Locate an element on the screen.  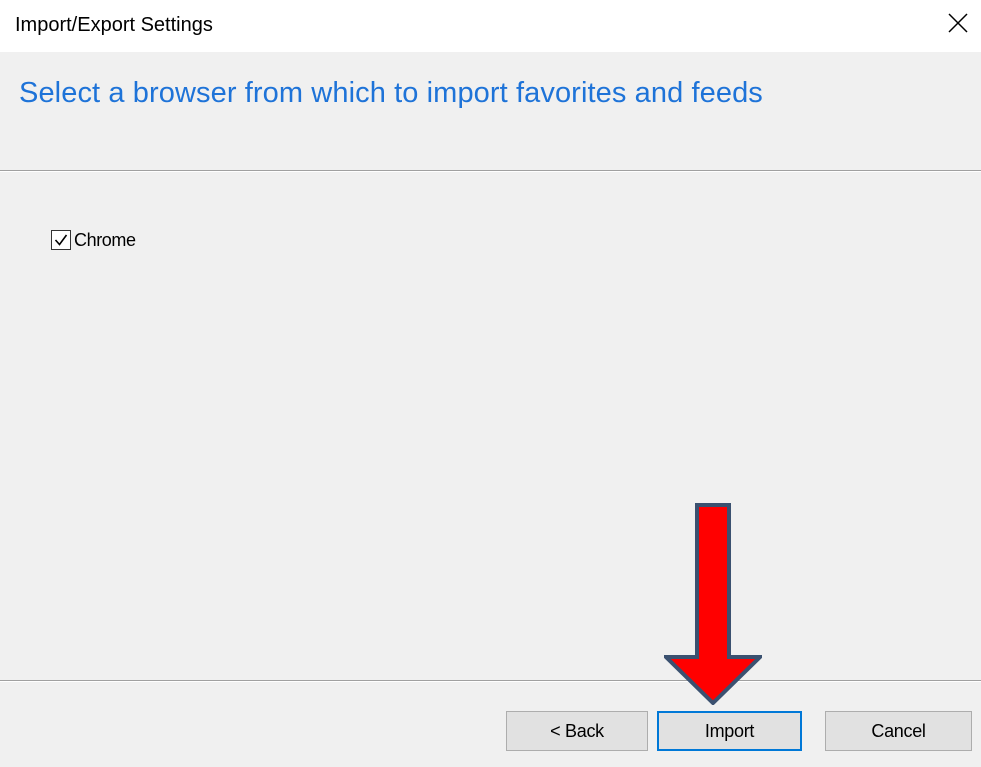
back-button: < Back is located at coordinates (577, 731).